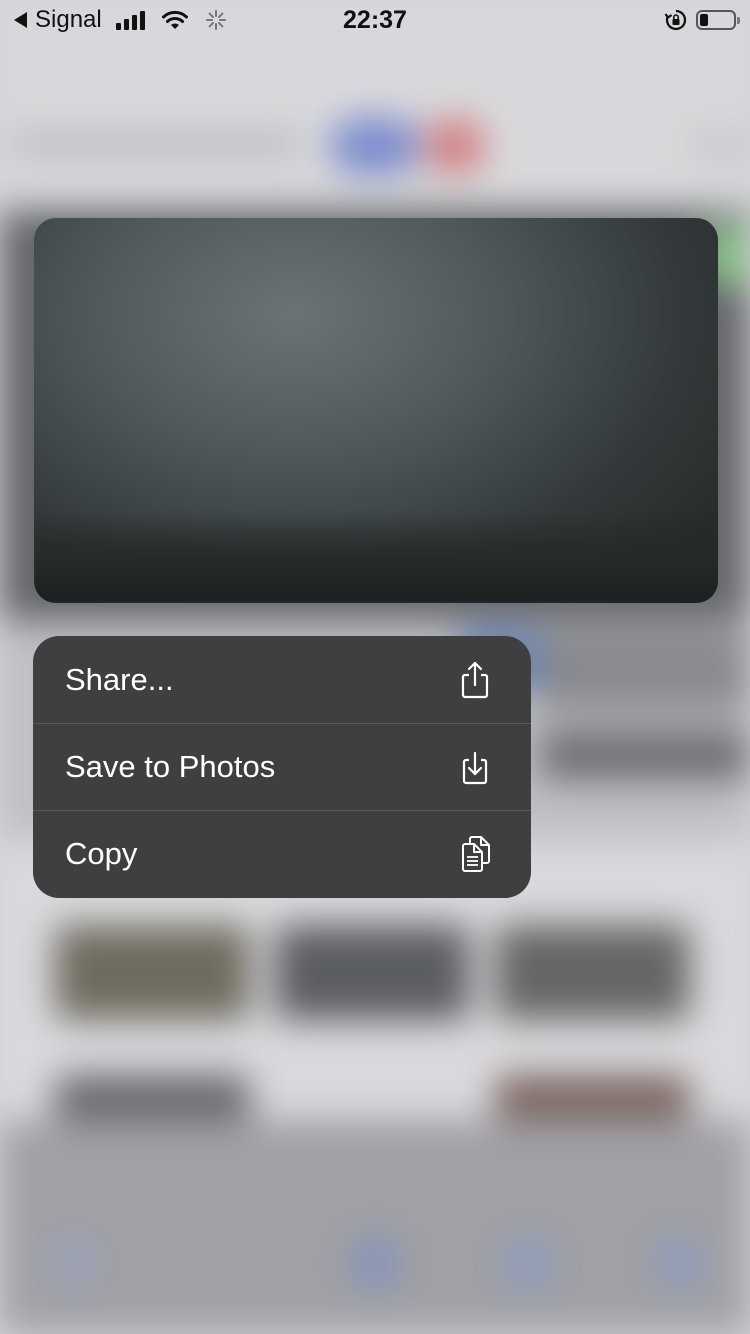 Image resolution: width=750 pixels, height=1334 pixels. I want to click on share-icon, so click(475, 679).